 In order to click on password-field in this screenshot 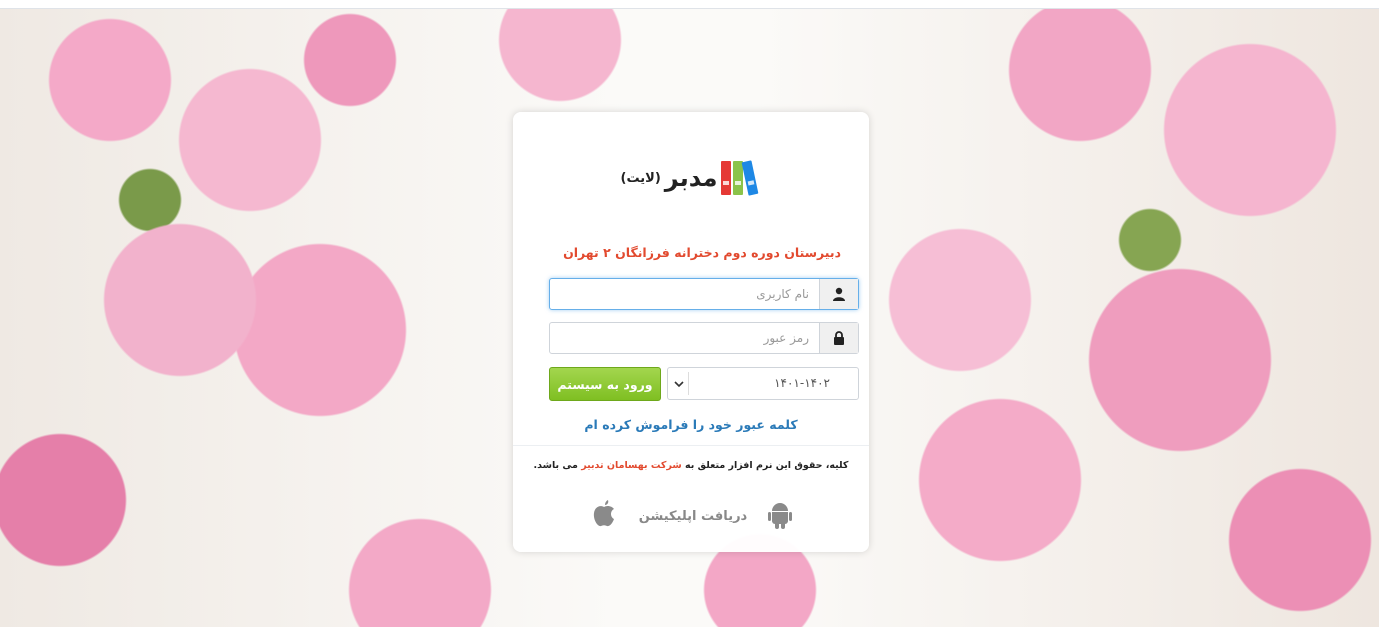, I will do `click(704, 338)`.